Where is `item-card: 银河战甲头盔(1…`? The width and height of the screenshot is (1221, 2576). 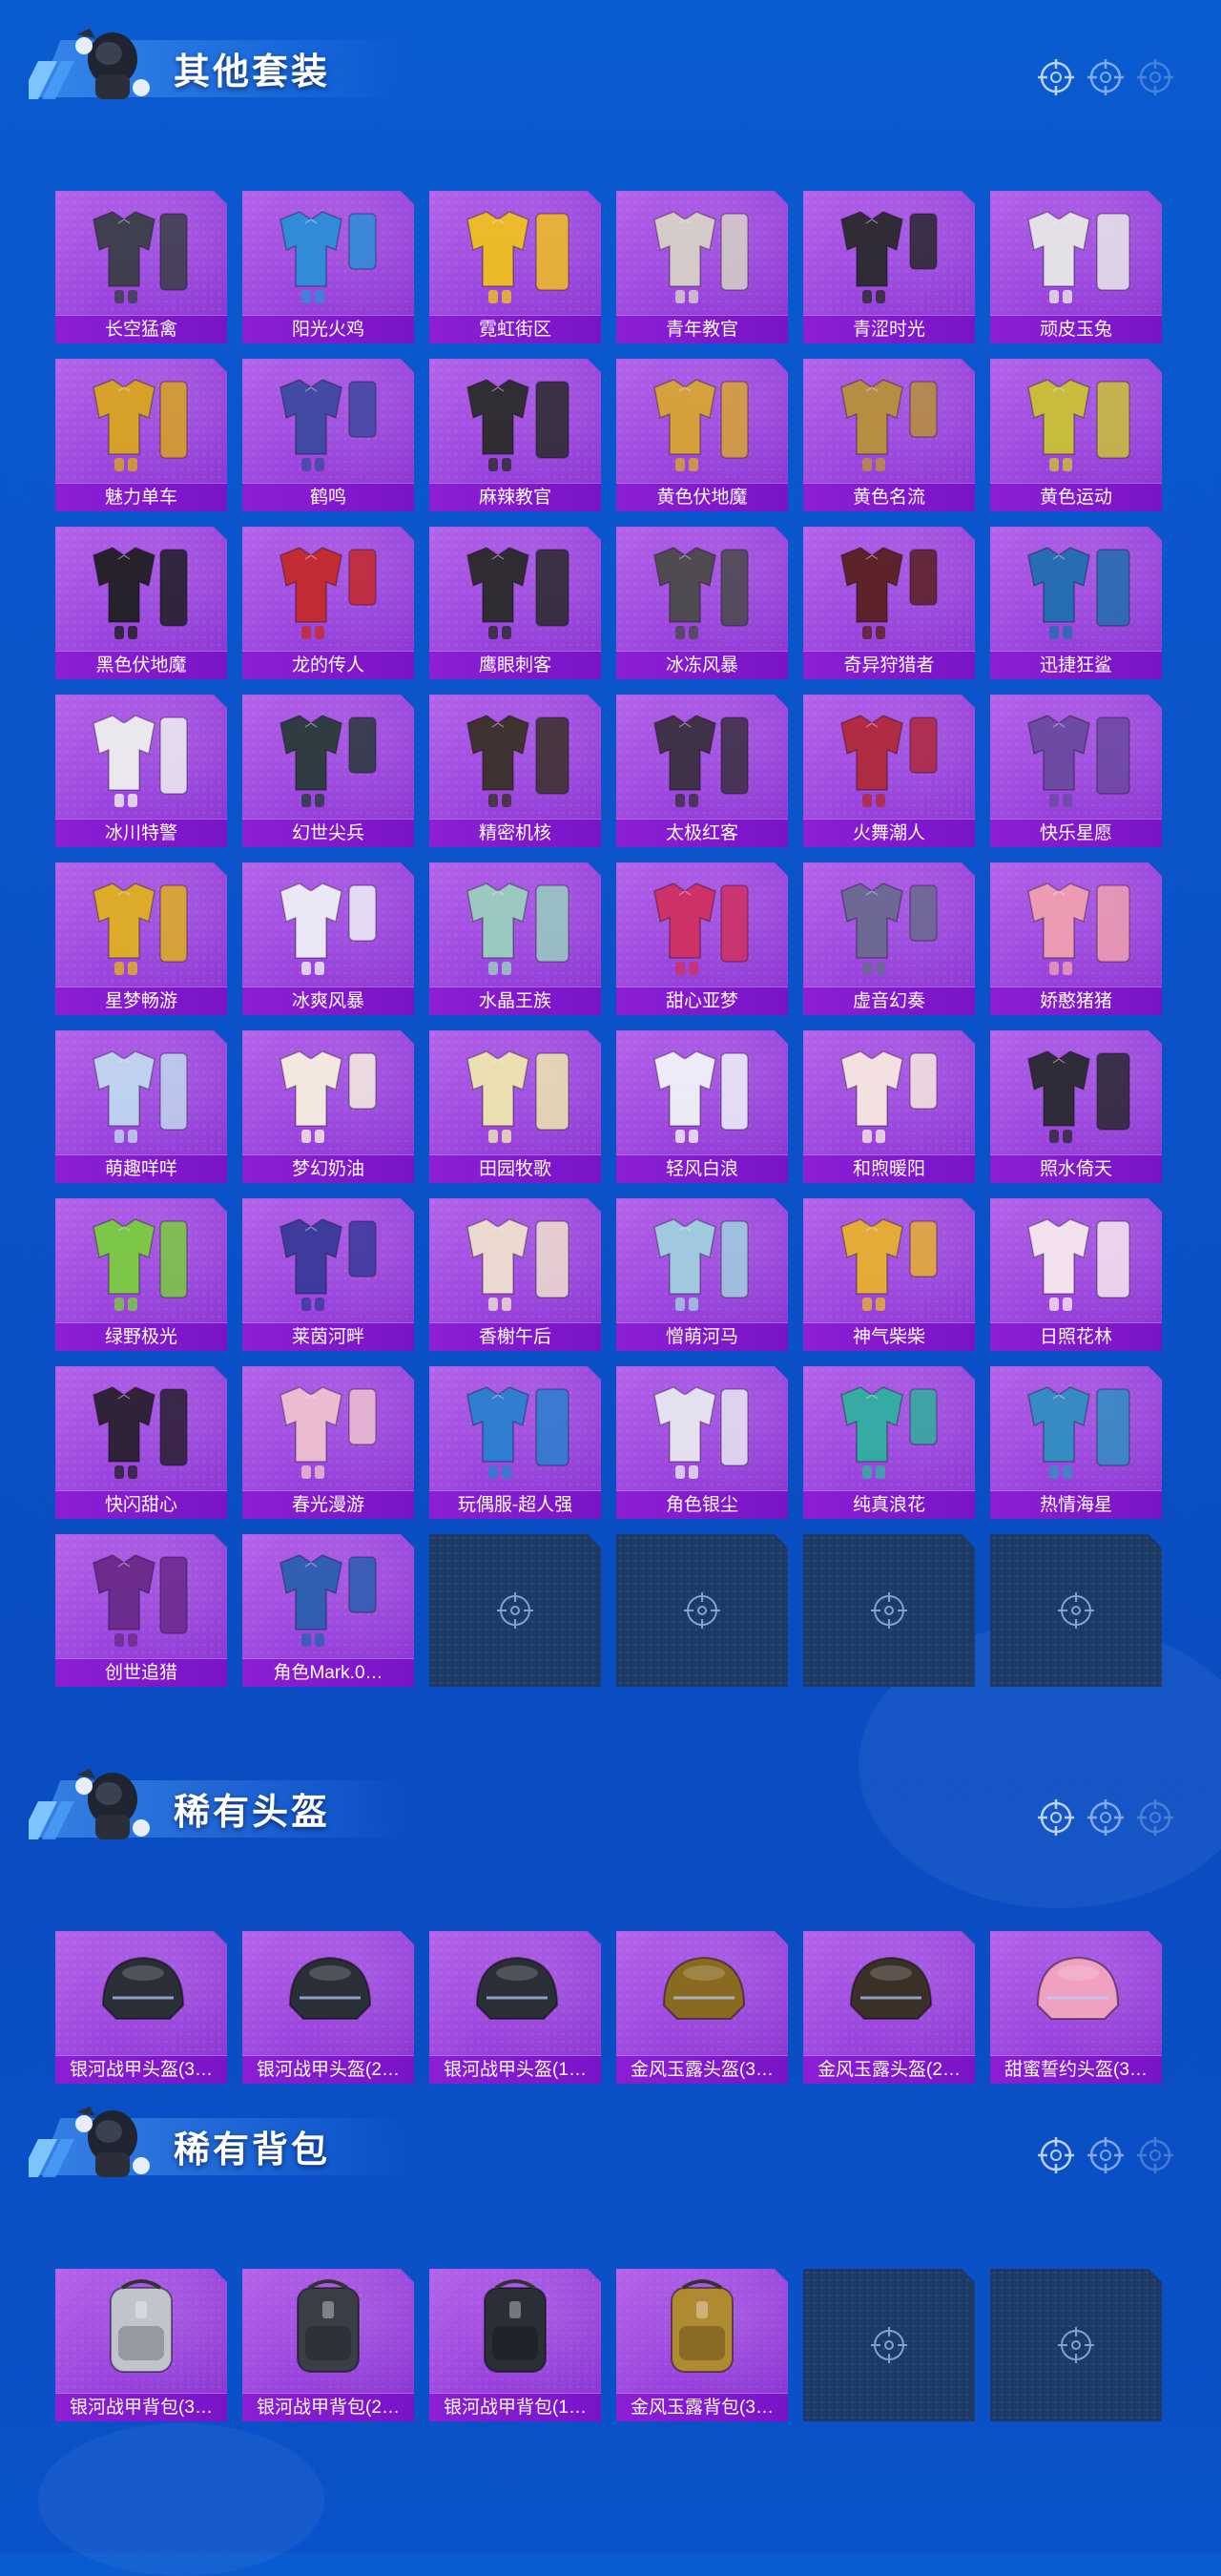 item-card: 银河战甲头盔(1… is located at coordinates (515, 2007).